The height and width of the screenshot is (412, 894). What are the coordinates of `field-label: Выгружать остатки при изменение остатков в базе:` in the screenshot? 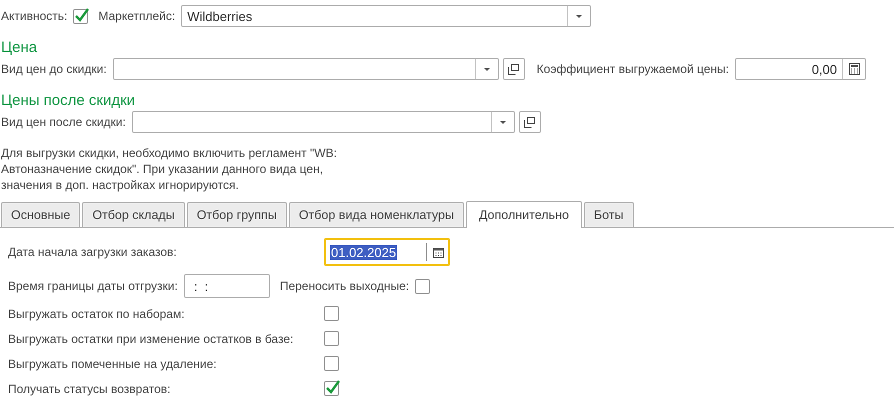 It's located at (151, 339).